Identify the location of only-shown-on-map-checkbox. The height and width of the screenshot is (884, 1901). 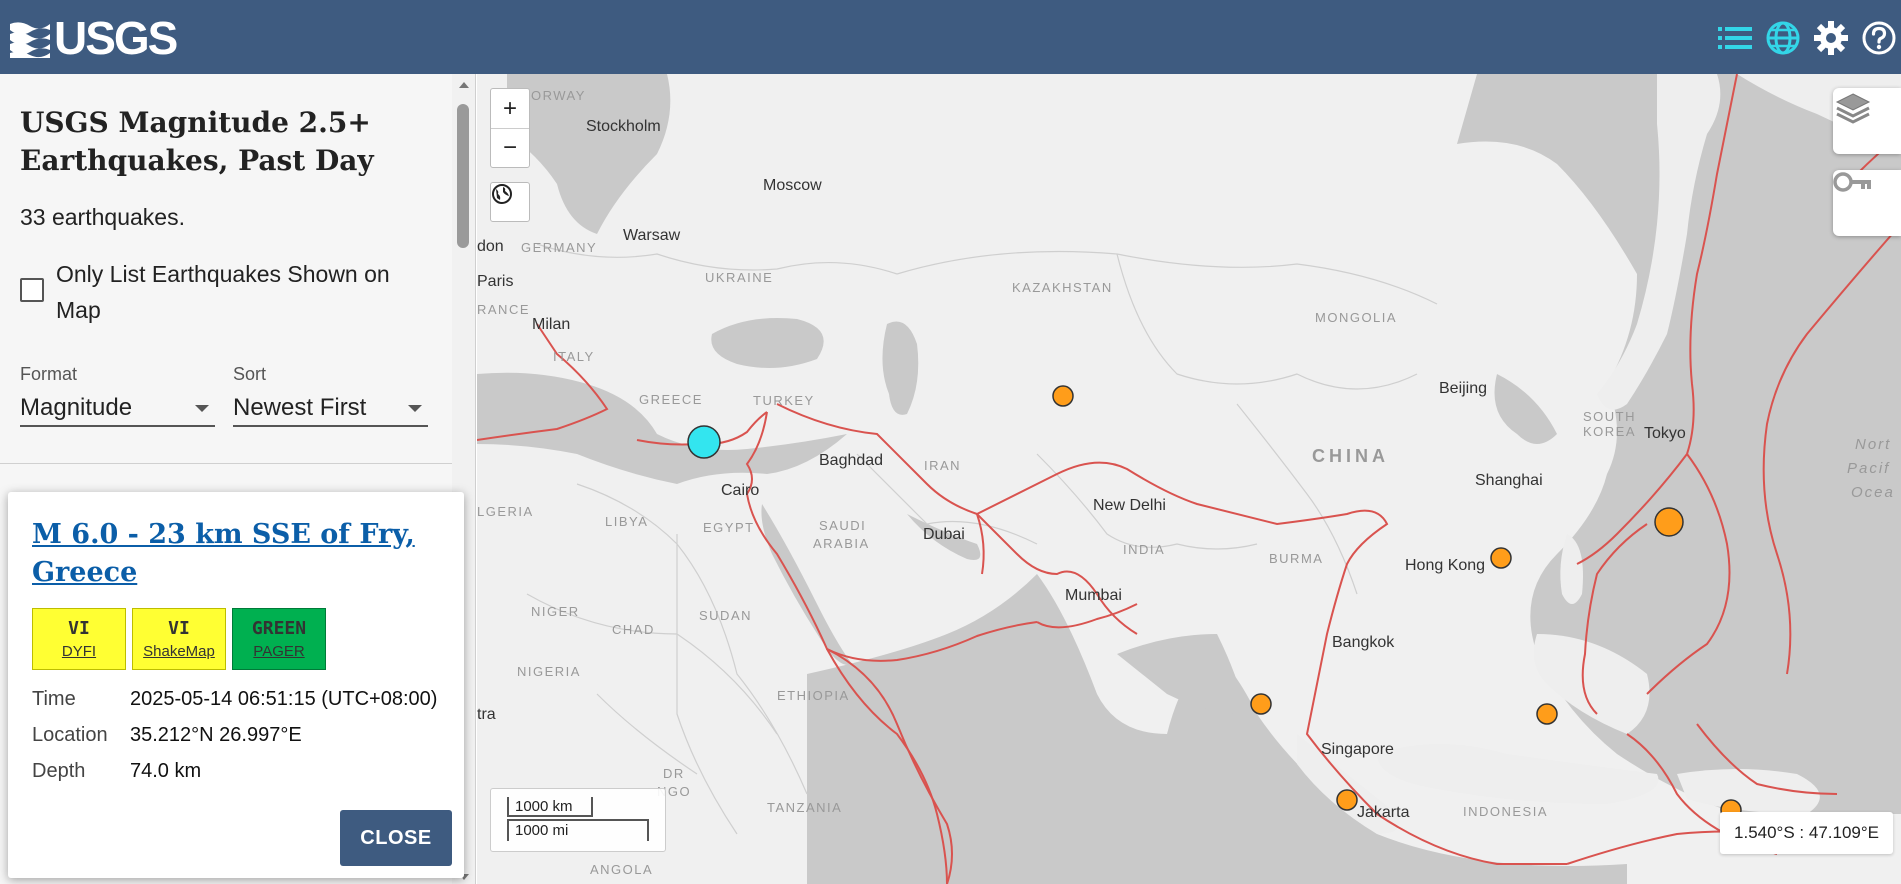
(32, 290).